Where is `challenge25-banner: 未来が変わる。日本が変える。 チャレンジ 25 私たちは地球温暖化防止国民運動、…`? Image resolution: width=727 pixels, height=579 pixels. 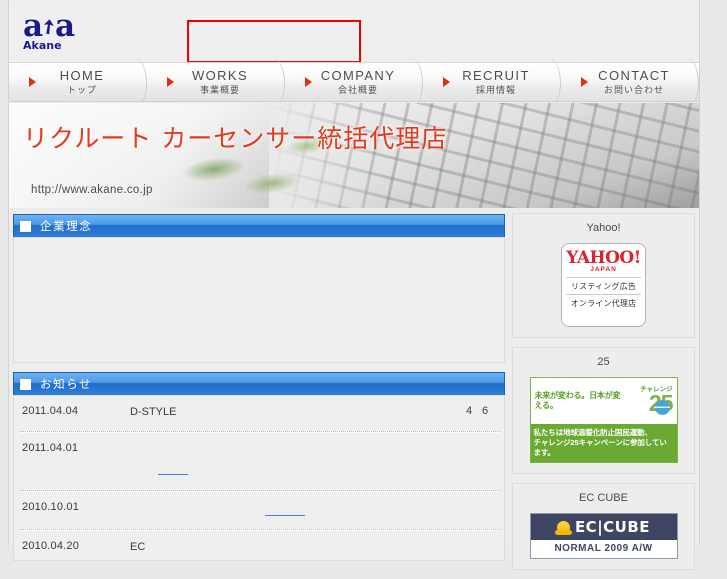 challenge25-banner: 未来が変わる。日本が変える。 チャレンジ 25 私たちは地球温暖化防止国民運動、… is located at coordinates (603, 420).